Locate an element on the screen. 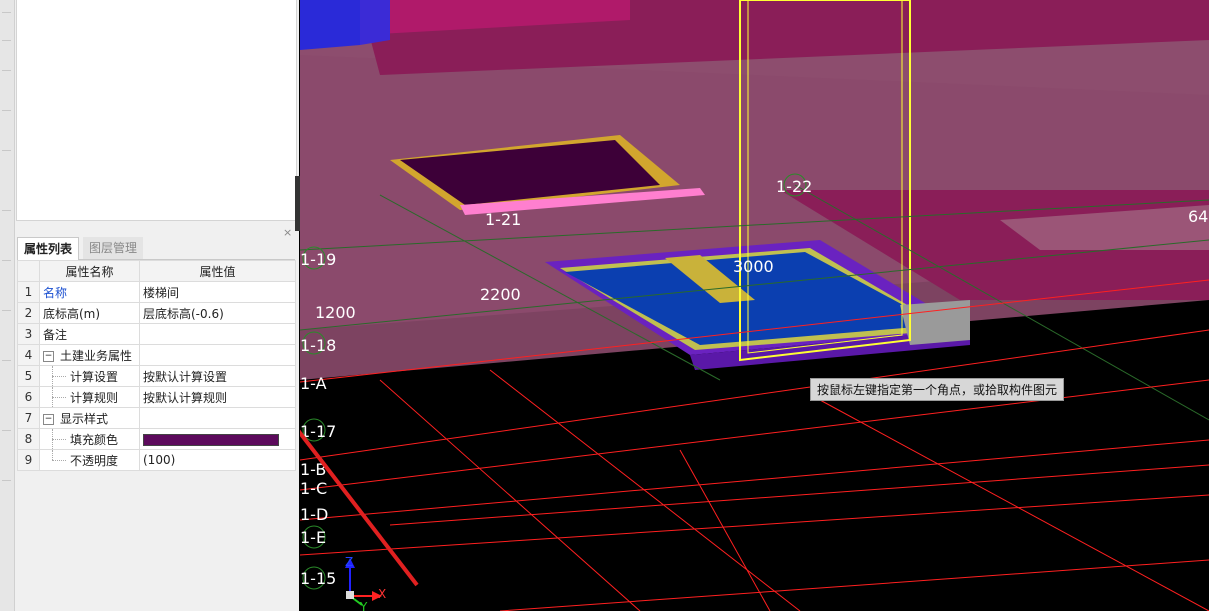  table-row: 4 − 土建业务属性 is located at coordinates (156, 355).